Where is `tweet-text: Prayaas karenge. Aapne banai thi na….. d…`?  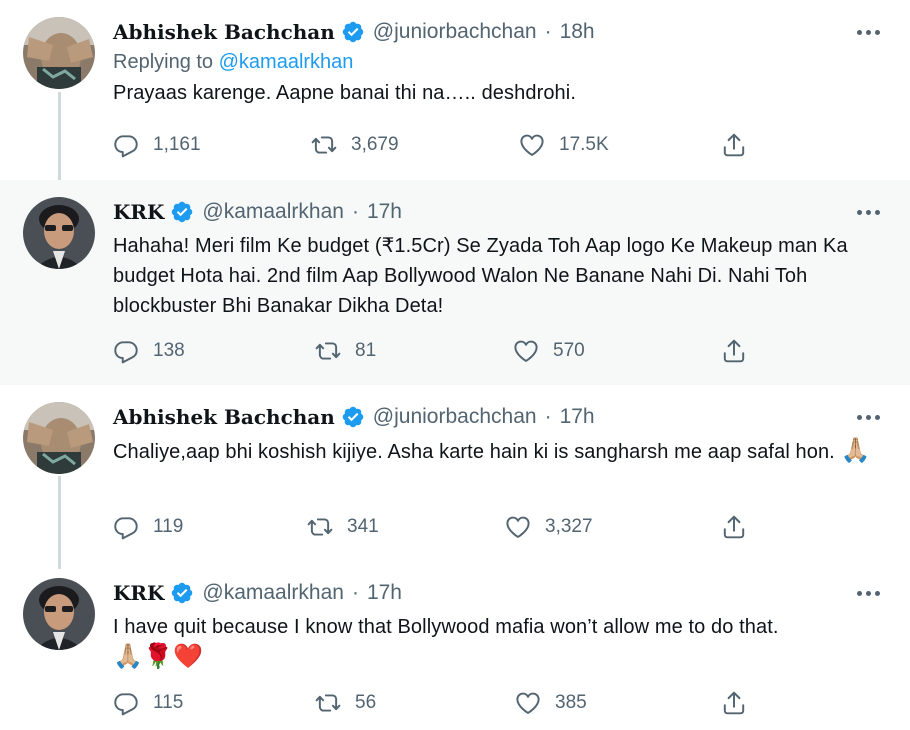
tweet-text: Prayaas karenge. Aapne banai thi na….. d… is located at coordinates (344, 93).